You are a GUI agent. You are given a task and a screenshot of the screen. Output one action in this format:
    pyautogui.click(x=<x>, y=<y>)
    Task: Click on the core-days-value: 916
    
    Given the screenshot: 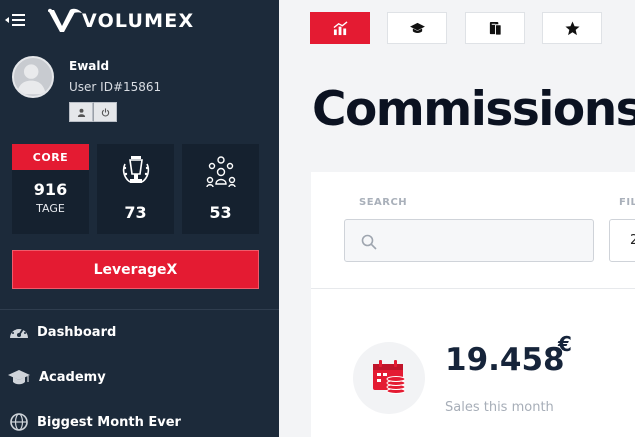 What is the action you would take?
    pyautogui.click(x=50, y=189)
    